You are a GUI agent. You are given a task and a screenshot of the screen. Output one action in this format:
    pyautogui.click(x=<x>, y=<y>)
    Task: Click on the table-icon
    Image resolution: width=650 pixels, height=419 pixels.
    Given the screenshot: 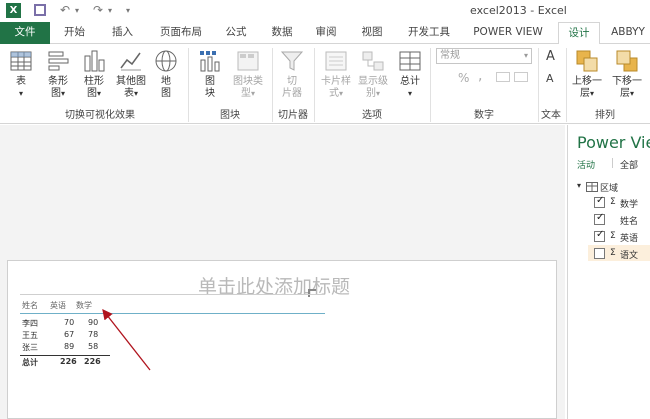 What is the action you would take?
    pyautogui.click(x=592, y=187)
    